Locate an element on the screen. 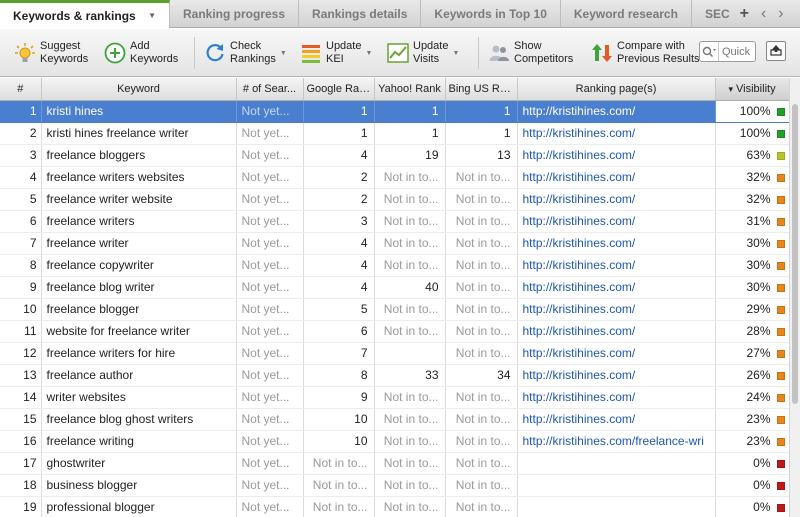 Image resolution: width=800 pixels, height=517 pixels. column-header-index: # is located at coordinates (21, 89).